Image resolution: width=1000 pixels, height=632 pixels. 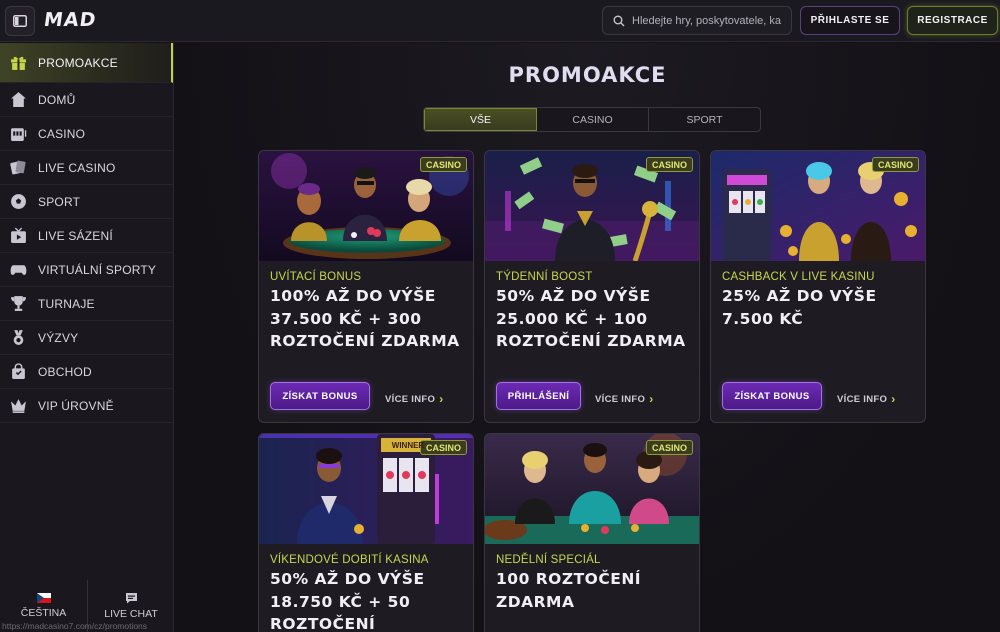 I want to click on sidebar-item-label: CASINO, so click(x=62, y=133).